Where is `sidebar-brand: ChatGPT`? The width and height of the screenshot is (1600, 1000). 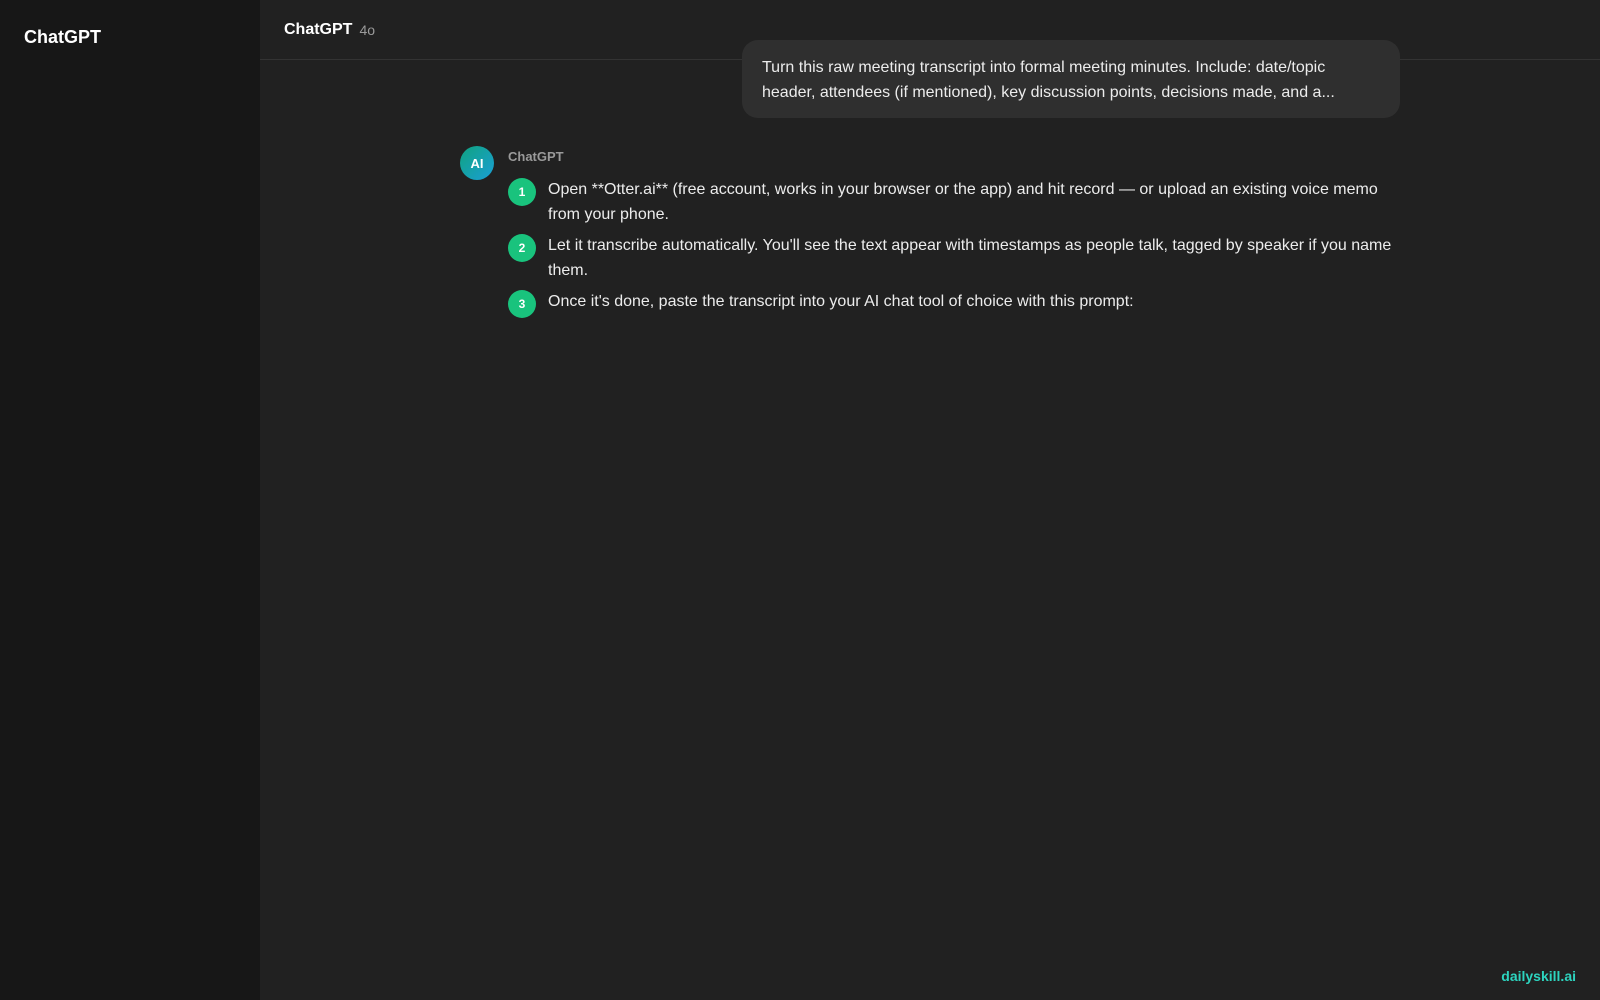
sidebar-brand: ChatGPT is located at coordinates (62, 37).